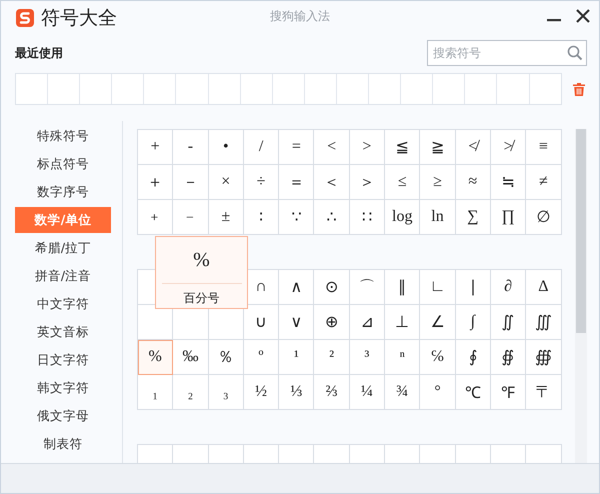  Describe the element at coordinates (507, 53) in the screenshot. I see `search-field: 搜索符号` at that location.